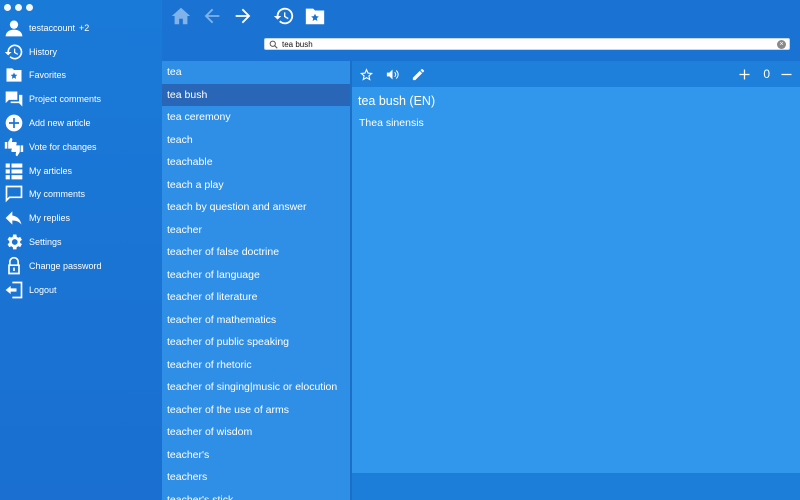 The width and height of the screenshot is (800, 500). I want to click on forward-button, so click(243, 16).